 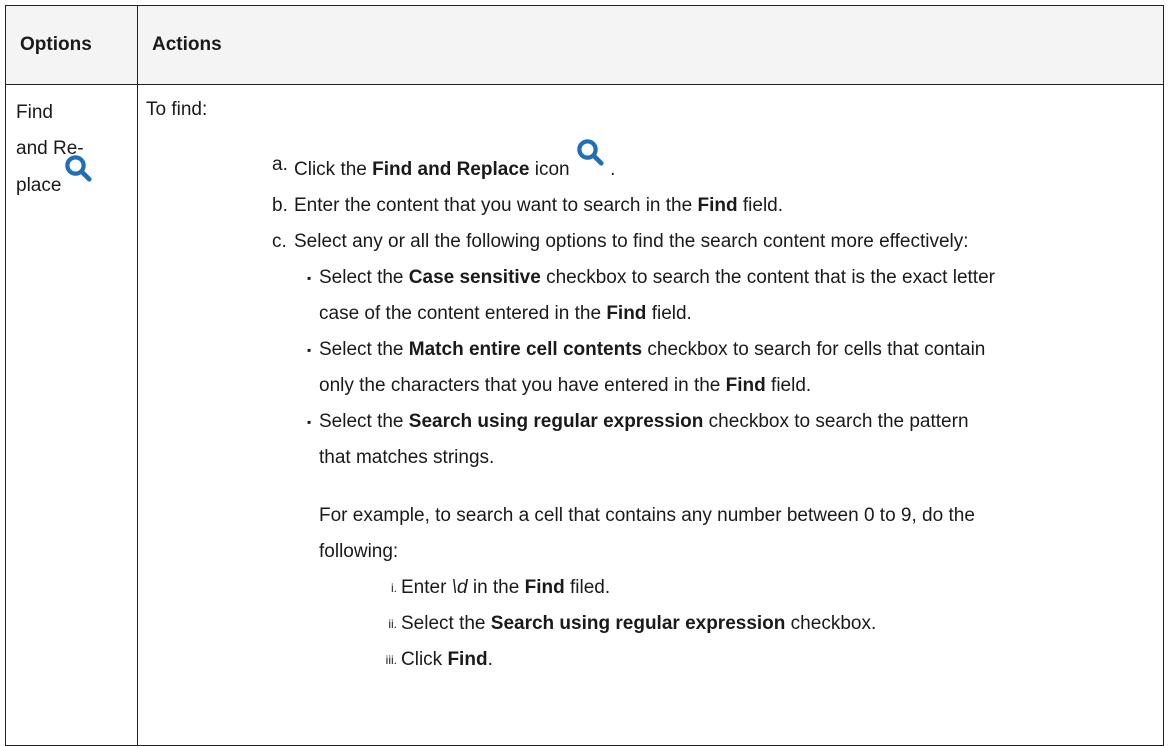 What do you see at coordinates (71, 45) in the screenshot?
I see `header-options: Options` at bounding box center [71, 45].